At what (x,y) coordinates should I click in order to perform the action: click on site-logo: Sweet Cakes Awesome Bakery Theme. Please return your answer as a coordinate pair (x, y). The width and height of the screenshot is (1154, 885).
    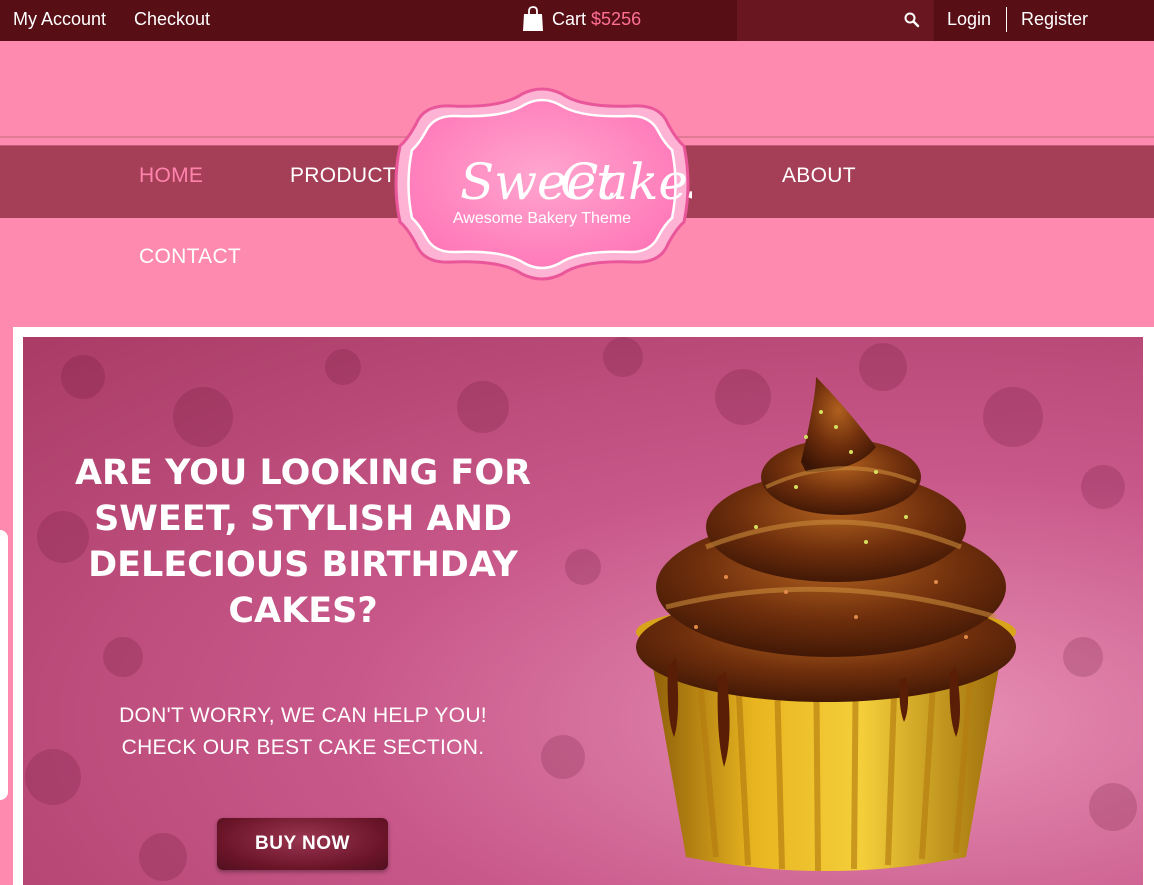
    Looking at the image, I should click on (542, 184).